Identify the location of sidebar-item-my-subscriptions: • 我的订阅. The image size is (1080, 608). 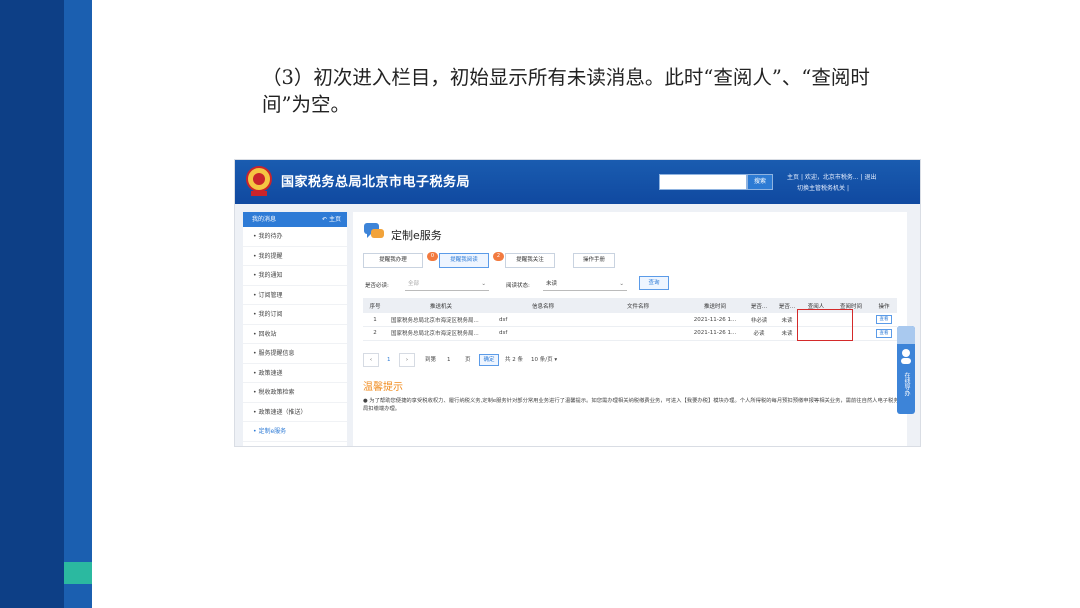
(295, 315).